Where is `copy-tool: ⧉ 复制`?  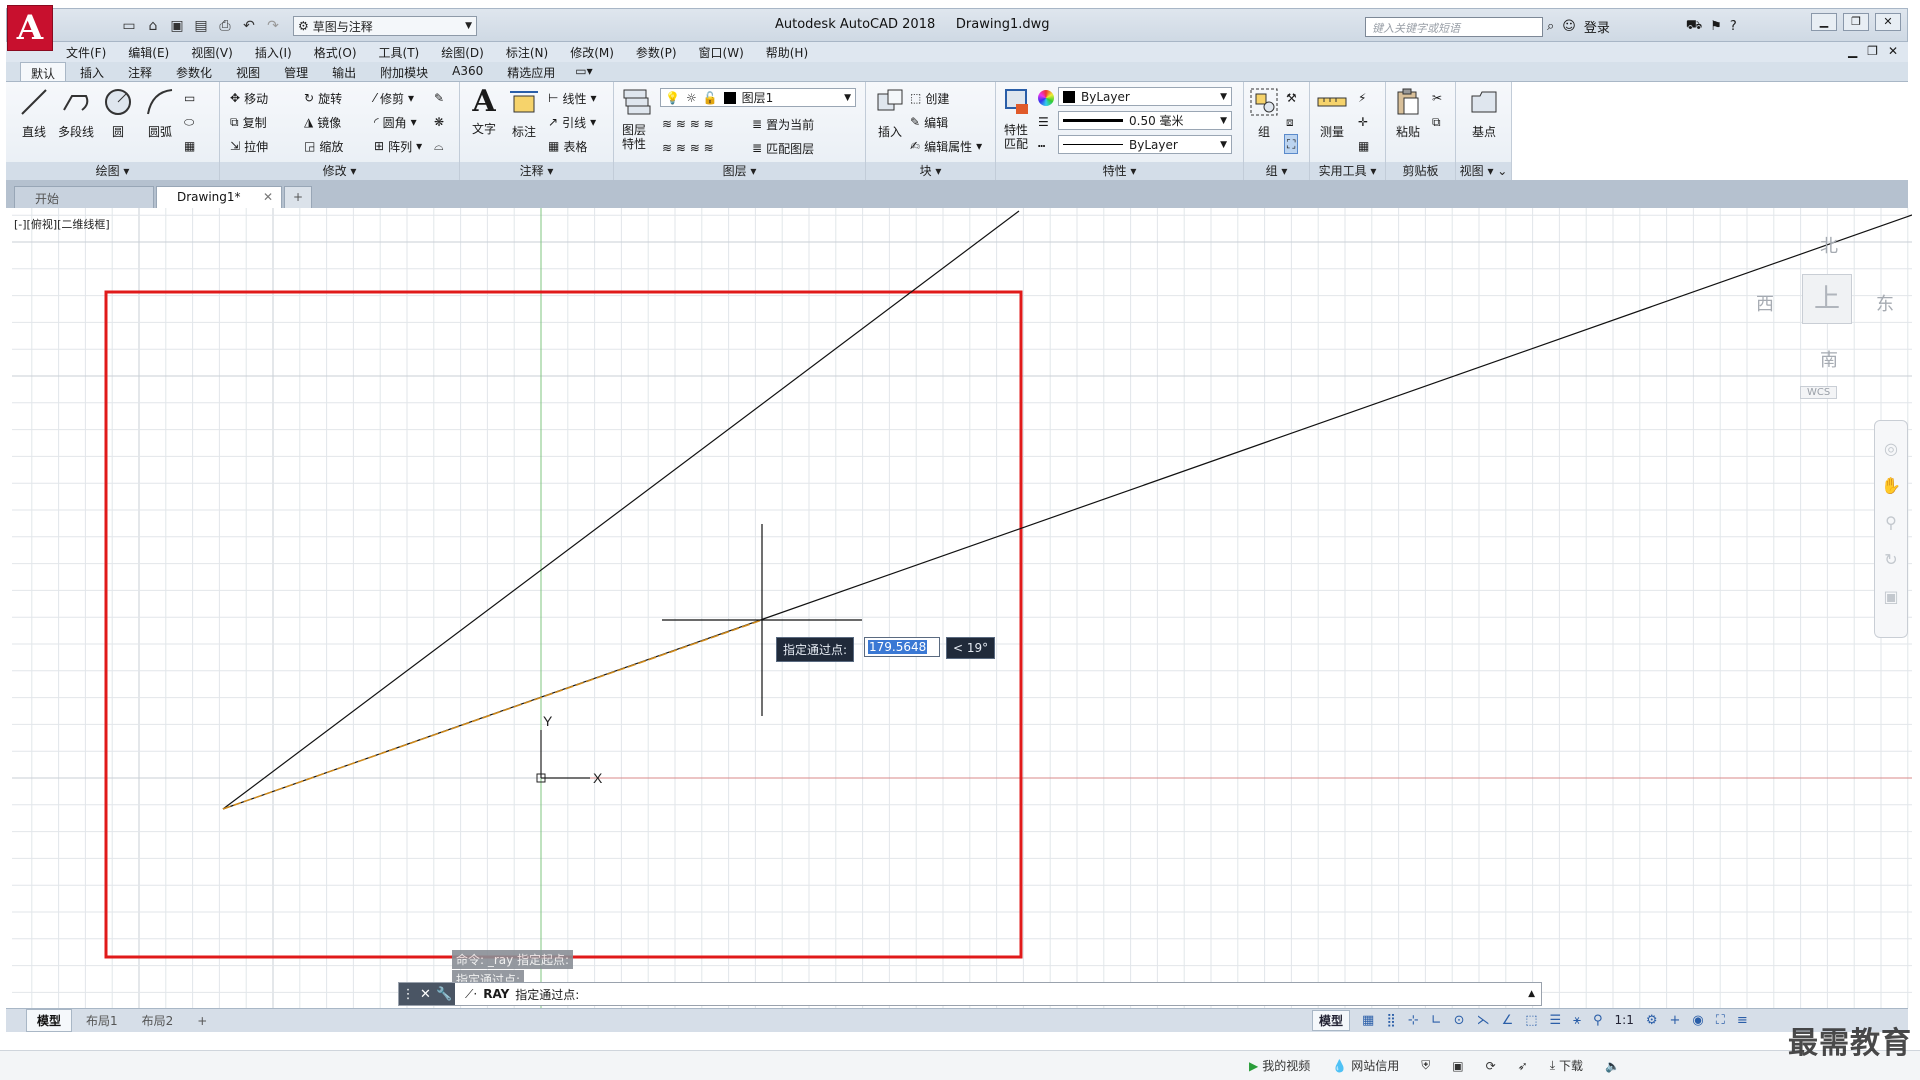 copy-tool: ⧉ 复制 is located at coordinates (248, 122).